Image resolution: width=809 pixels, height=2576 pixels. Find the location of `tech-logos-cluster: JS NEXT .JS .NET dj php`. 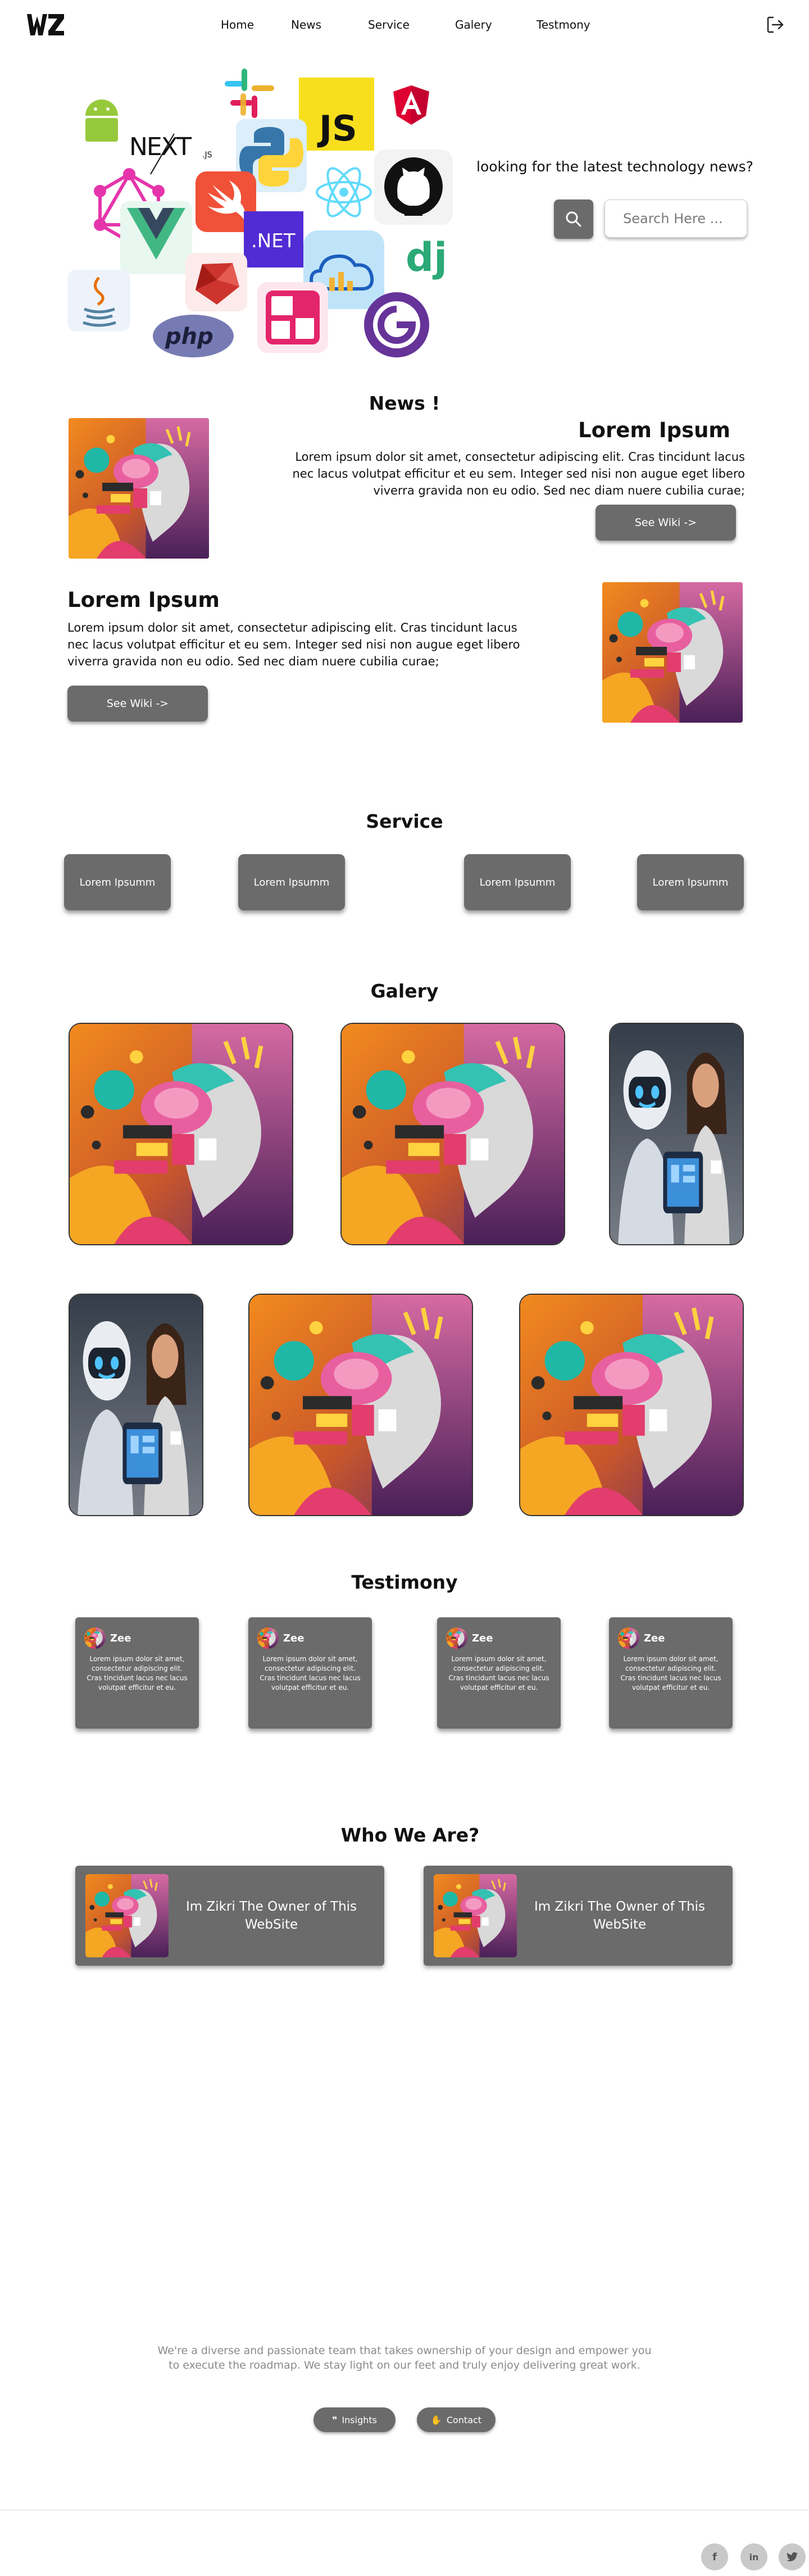

tech-logos-cluster: JS NEXT .JS .NET dj php is located at coordinates (258, 213).